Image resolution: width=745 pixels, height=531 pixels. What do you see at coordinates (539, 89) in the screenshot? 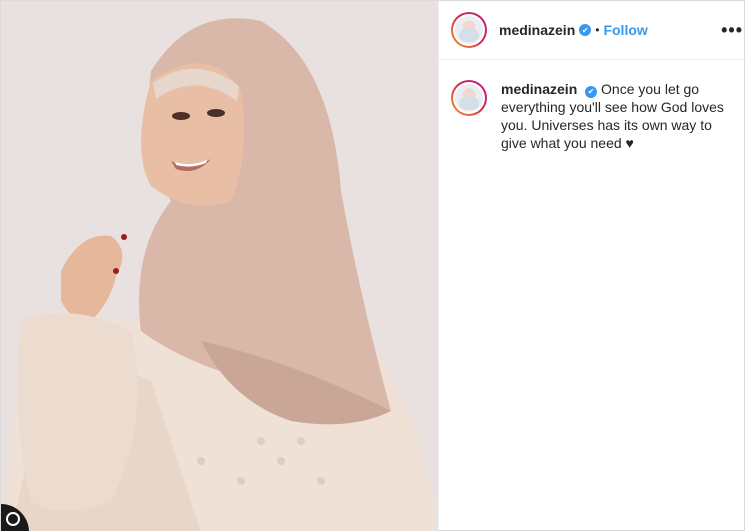
I see `caption-username-link: medinazein` at bounding box center [539, 89].